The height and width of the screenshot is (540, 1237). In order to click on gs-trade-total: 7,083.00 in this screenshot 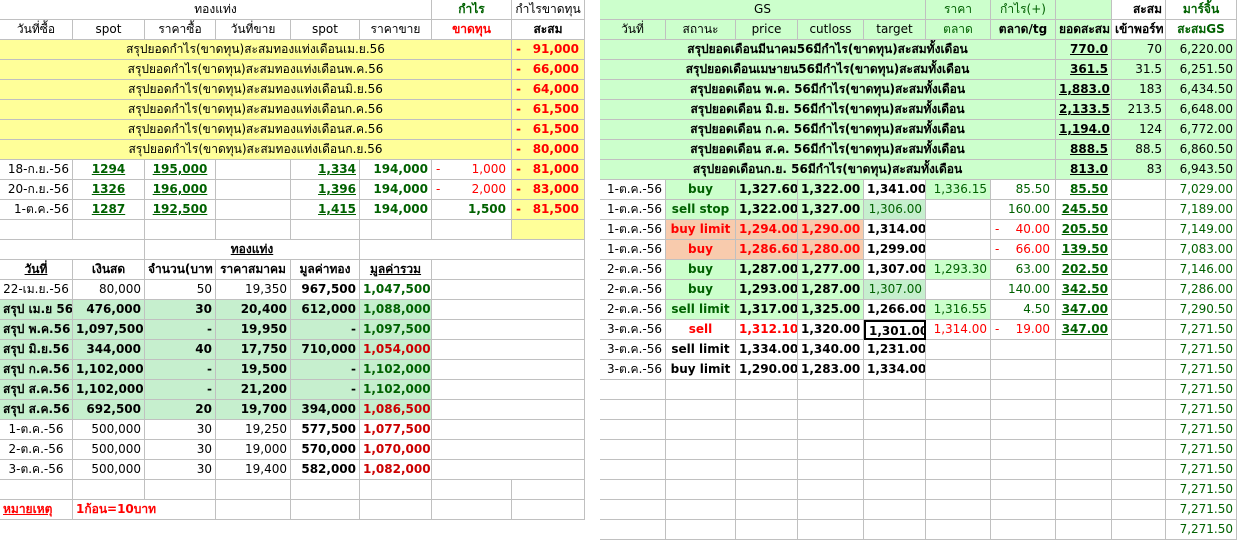, I will do `click(1201, 250)`.